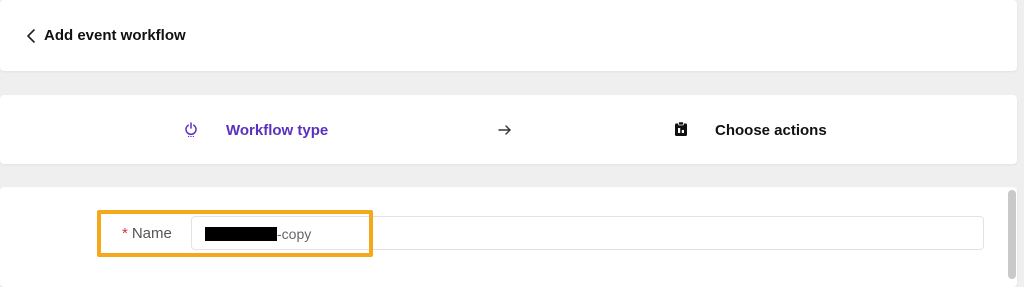 The width and height of the screenshot is (1024, 287). I want to click on page-title: Add event workflow, so click(115, 35).